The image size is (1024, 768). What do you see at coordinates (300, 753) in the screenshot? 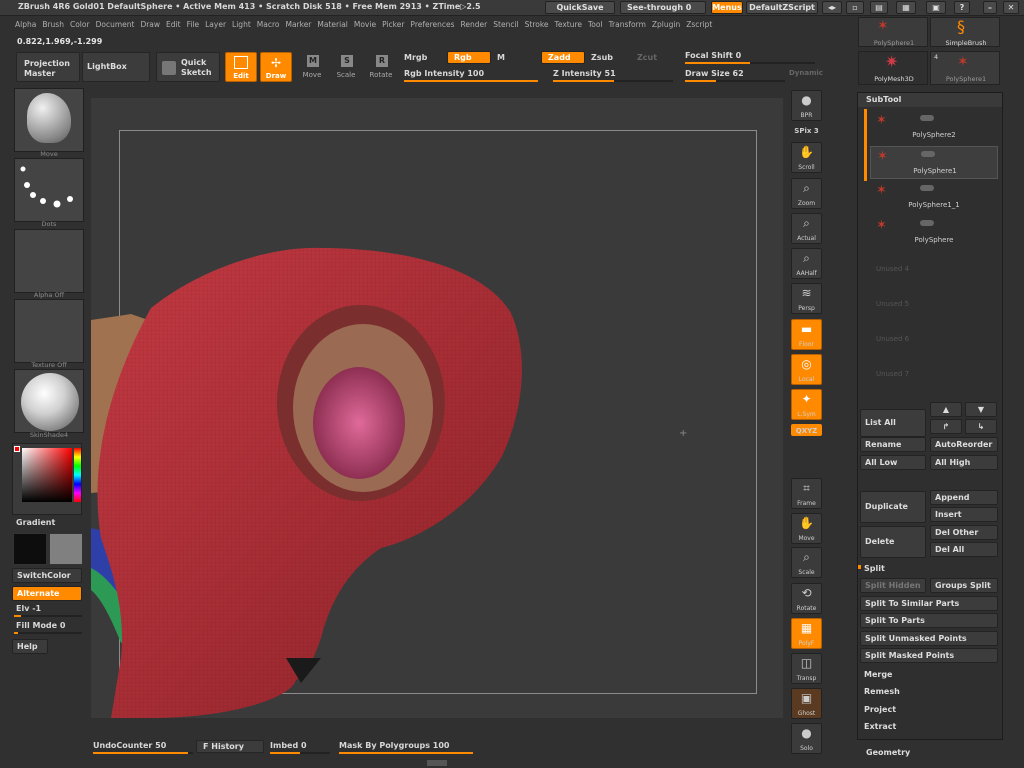
I see `imbed-slider` at bounding box center [300, 753].